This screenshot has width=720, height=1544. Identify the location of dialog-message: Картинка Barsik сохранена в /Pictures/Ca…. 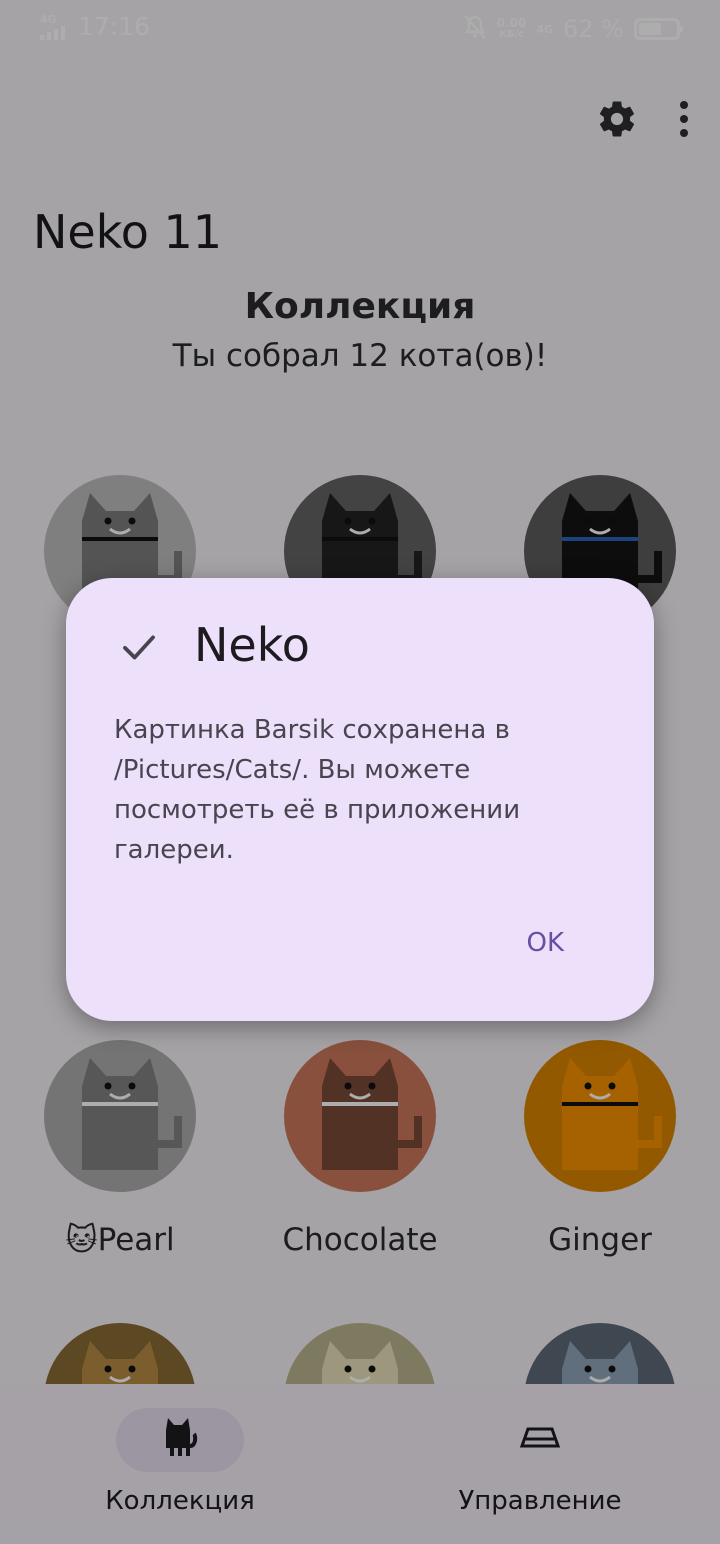
(317, 790).